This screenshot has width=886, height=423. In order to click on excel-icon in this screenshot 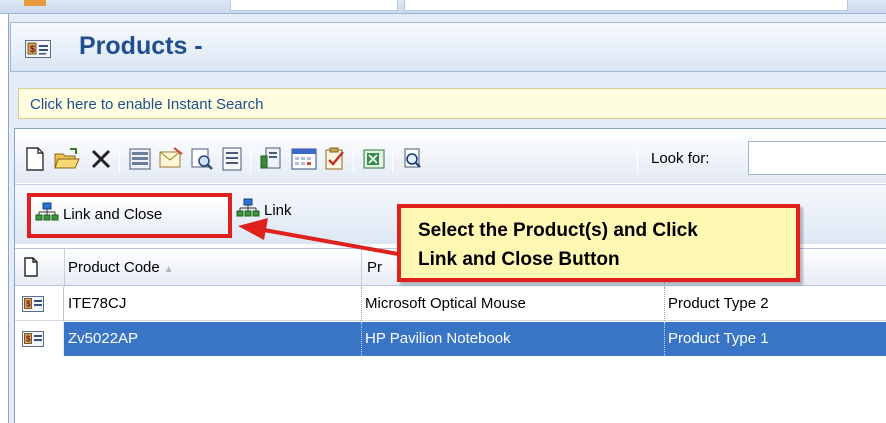, I will do `click(374, 159)`.